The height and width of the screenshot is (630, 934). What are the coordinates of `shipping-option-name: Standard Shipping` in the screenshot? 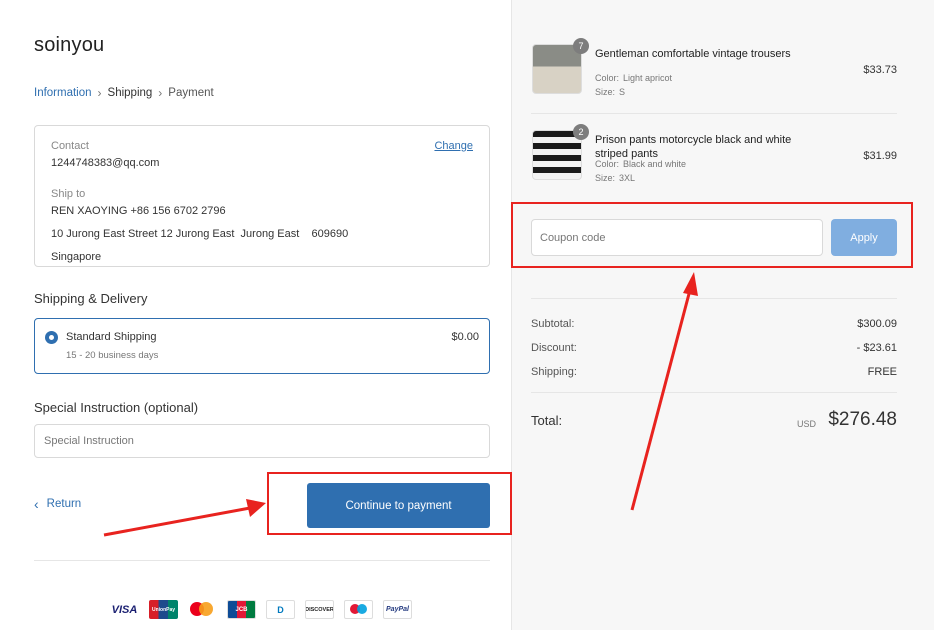 It's located at (111, 337).